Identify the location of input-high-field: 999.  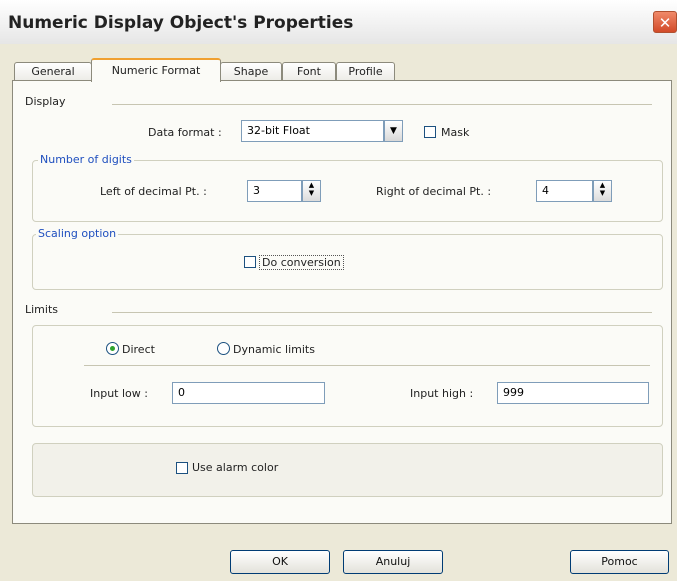
(573, 393).